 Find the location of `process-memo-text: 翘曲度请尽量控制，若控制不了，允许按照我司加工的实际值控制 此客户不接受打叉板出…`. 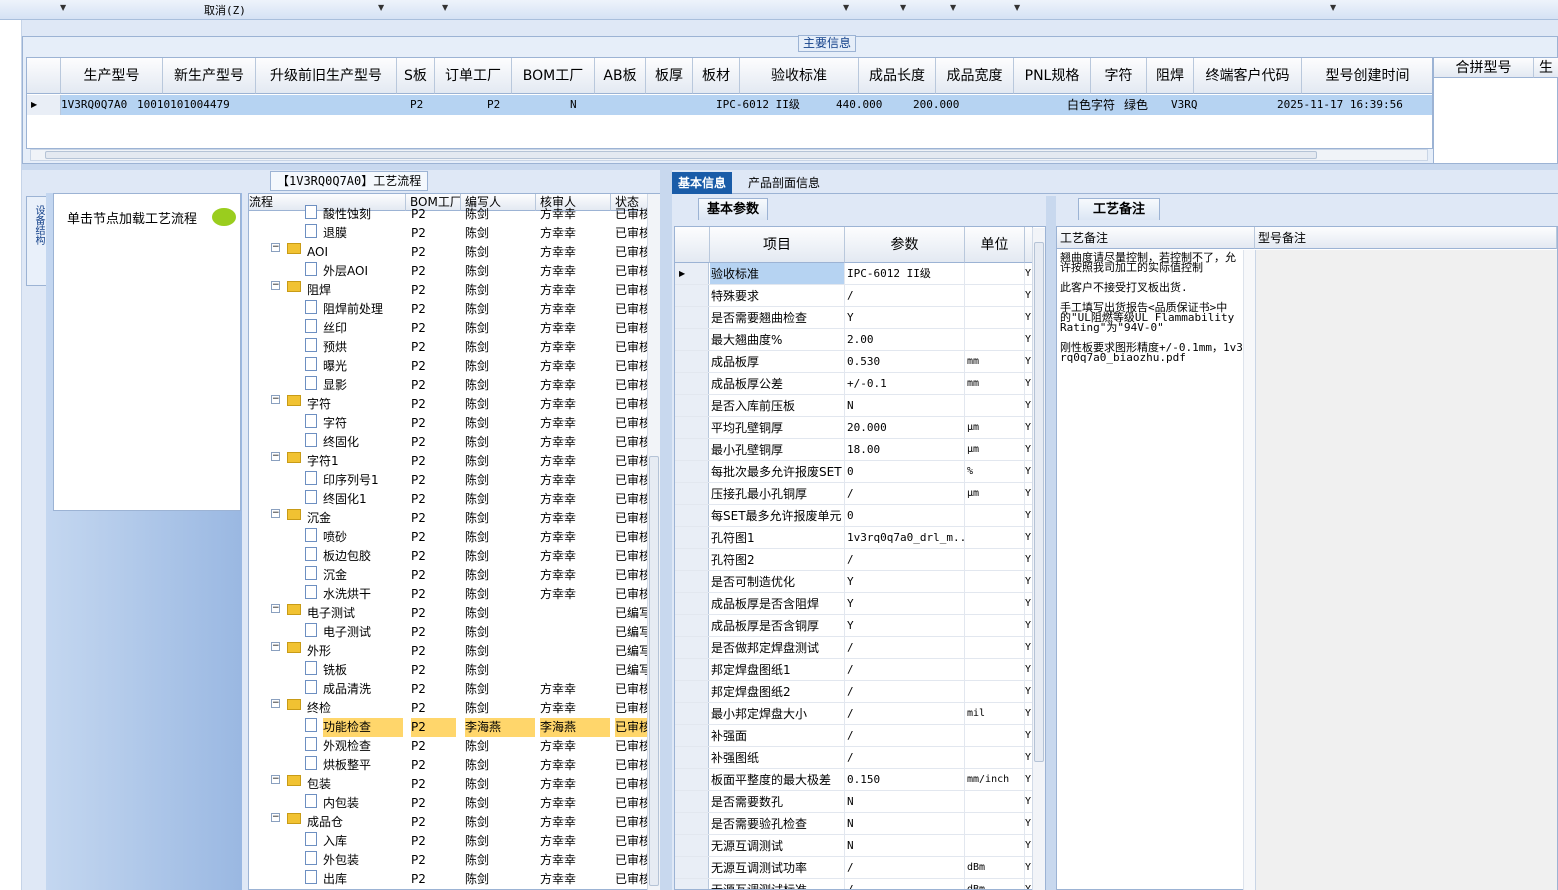

process-memo-text: 翘曲度请尽量控制，若控制不了，允许按照我司加工的实际值控制 此客户不接受打叉板出… is located at coordinates (1152, 307).